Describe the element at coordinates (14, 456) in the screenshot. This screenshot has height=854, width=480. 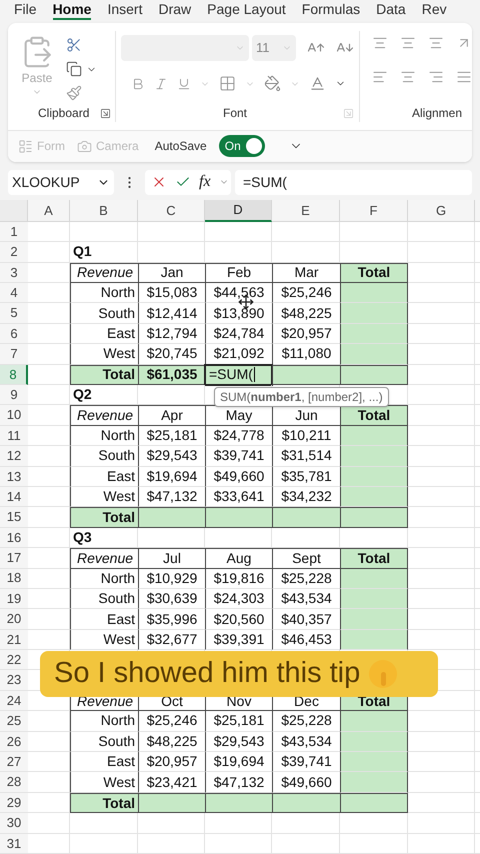
I see `row-header: 12` at that location.